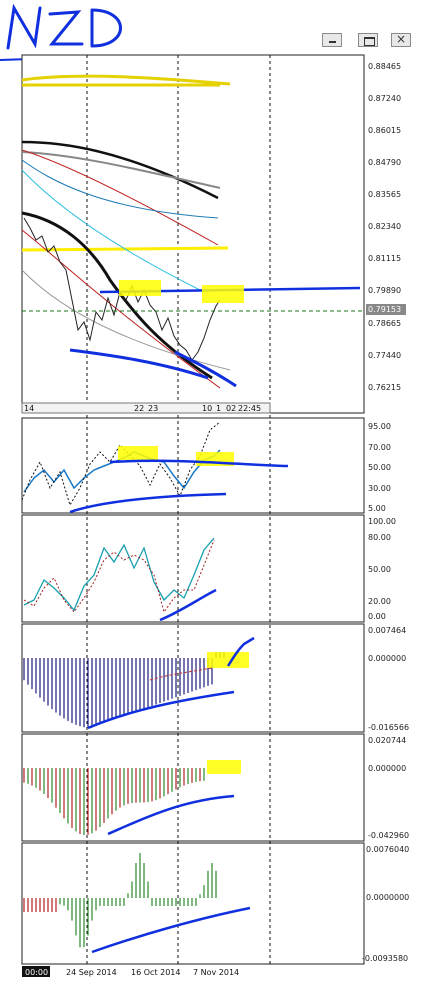 The width and height of the screenshot is (422, 990). I want to click on macd2-axis: 0.020744 0.000000 -0.042960, so click(388, 788).